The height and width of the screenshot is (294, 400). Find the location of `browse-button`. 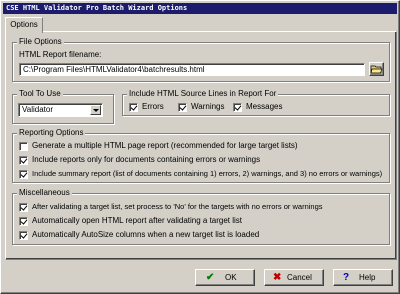

browse-button is located at coordinates (376, 69).